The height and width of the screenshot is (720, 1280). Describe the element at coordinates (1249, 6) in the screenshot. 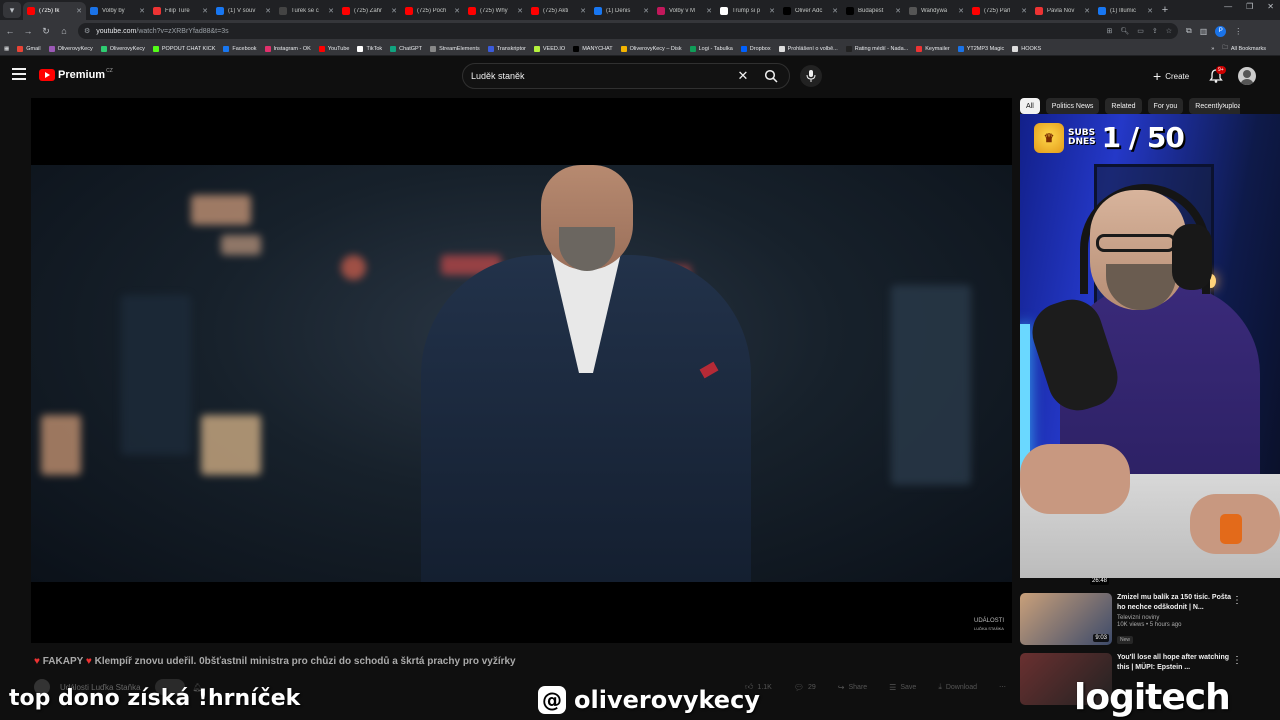

I see `maximize-icon: ❐` at that location.